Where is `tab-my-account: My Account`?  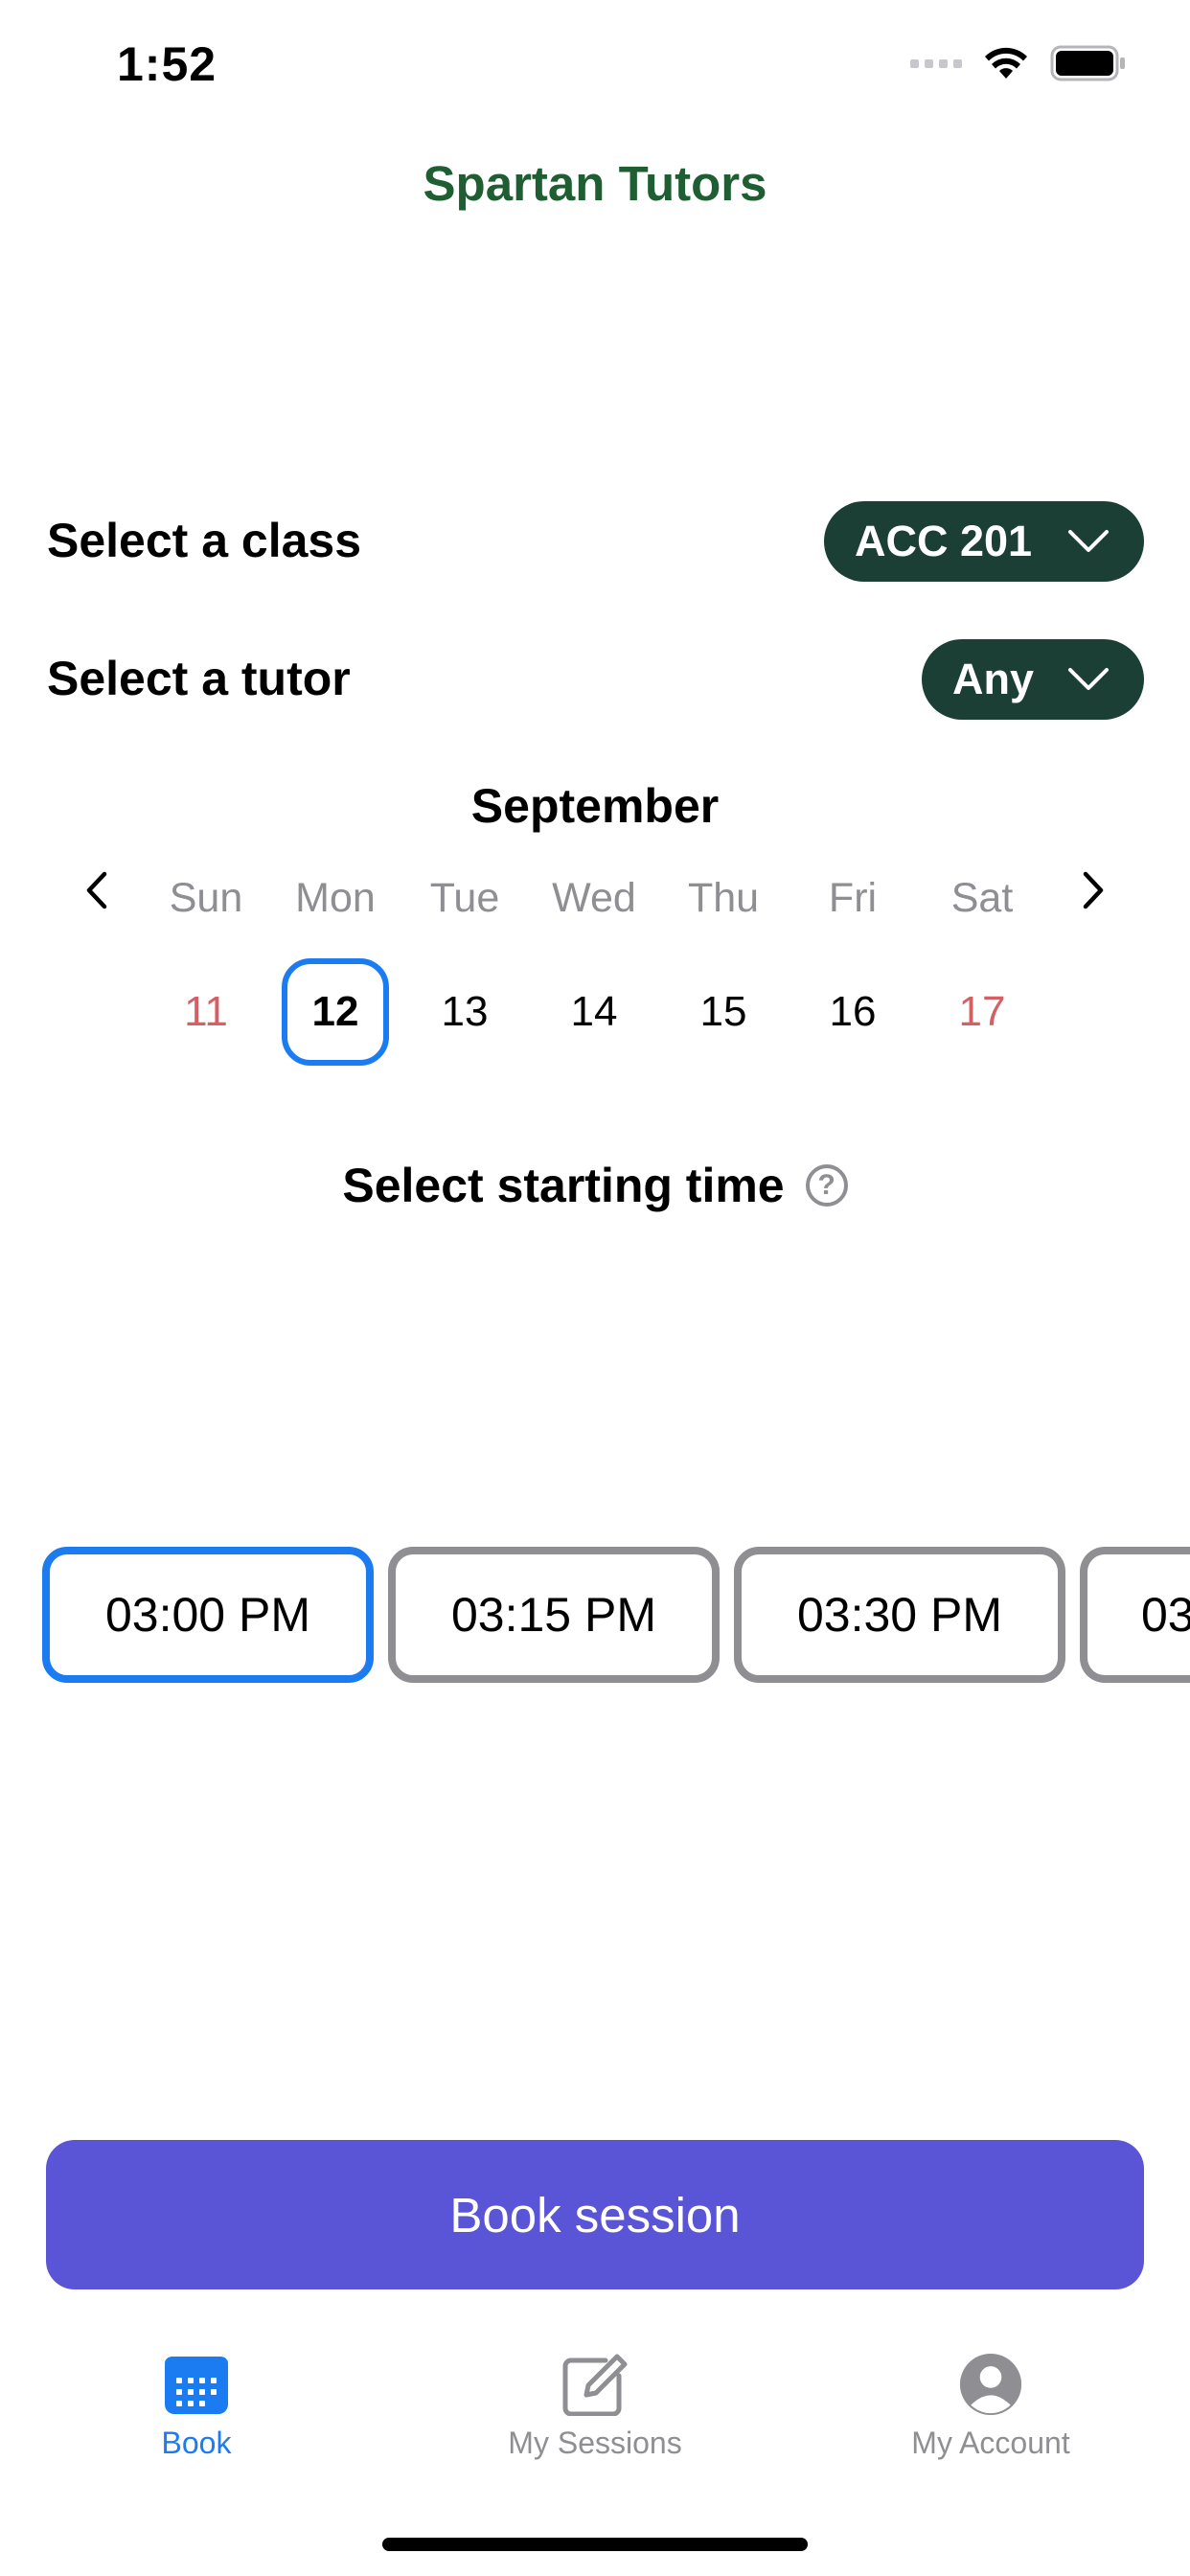
tab-my-account: My Account is located at coordinates (990, 2407).